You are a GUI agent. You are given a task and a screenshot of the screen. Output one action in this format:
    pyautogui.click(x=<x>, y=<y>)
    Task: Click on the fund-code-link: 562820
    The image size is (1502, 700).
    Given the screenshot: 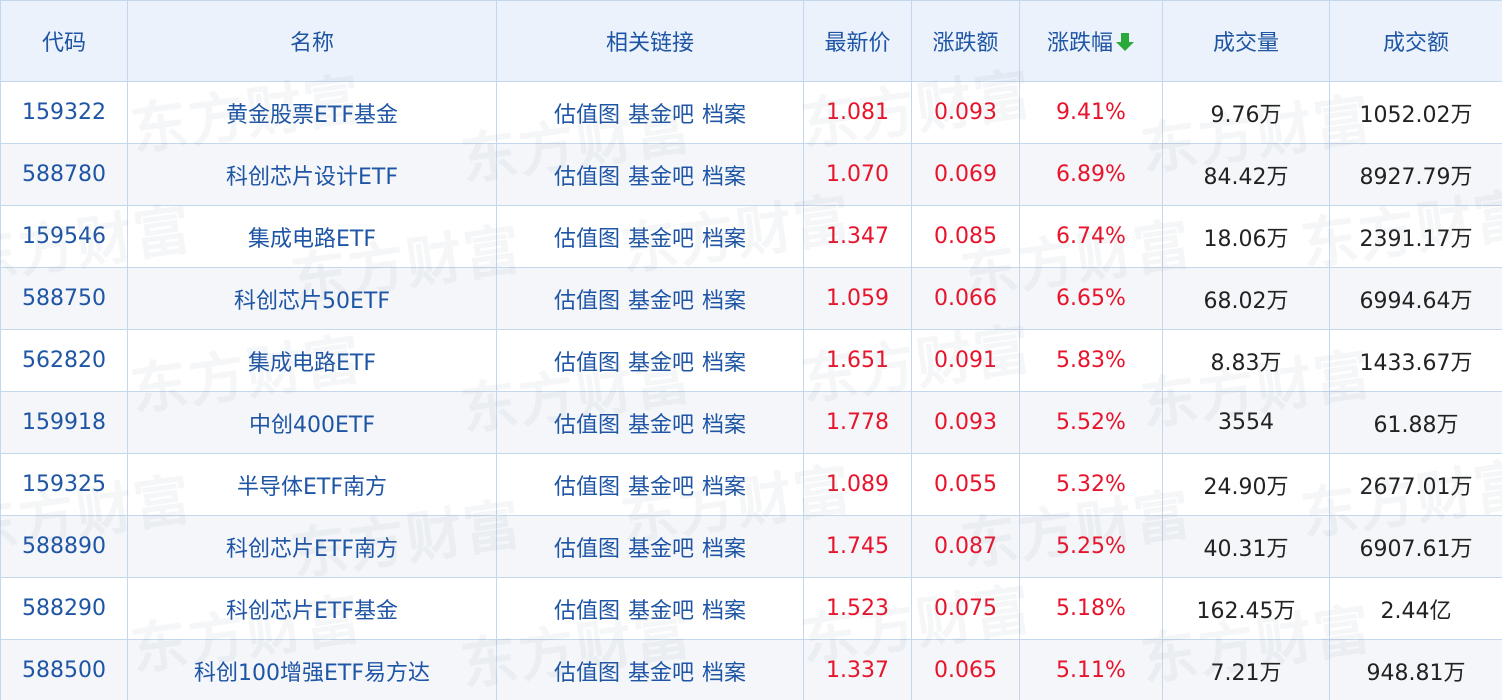 What is the action you would take?
    pyautogui.click(x=64, y=360)
    